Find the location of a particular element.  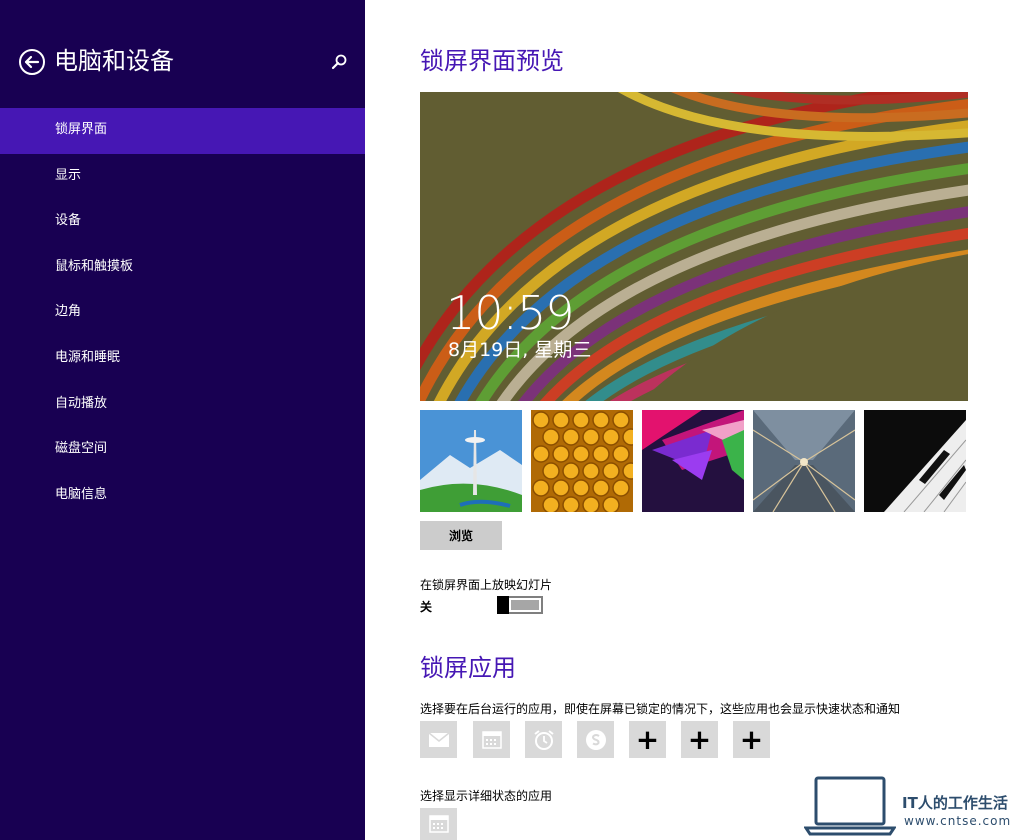

watermark: IT人的工作生活 www.cntse.com is located at coordinates (912, 807).